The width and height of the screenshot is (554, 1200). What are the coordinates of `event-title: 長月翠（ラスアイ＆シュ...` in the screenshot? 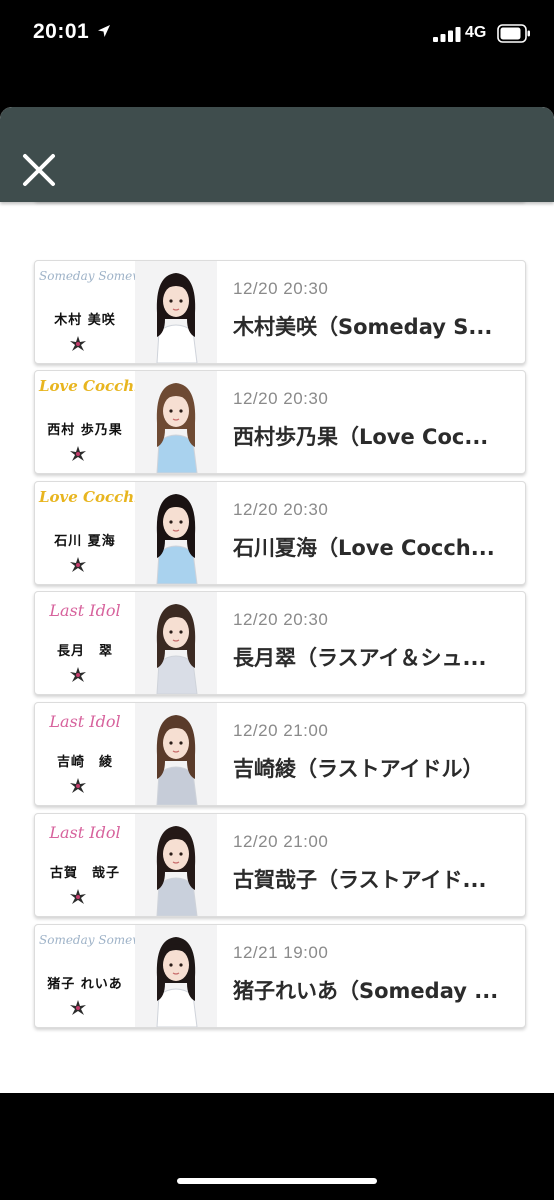 It's located at (360, 658).